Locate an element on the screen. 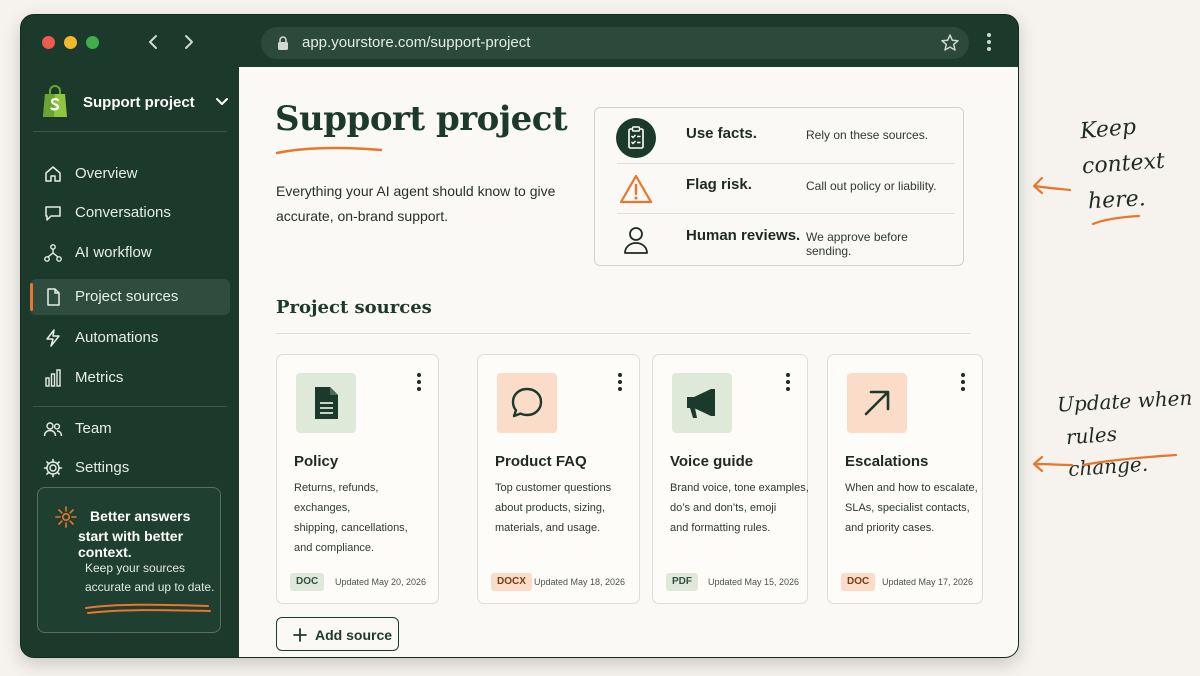  updated-date: Updated May 18, 2026 is located at coordinates (580, 582).